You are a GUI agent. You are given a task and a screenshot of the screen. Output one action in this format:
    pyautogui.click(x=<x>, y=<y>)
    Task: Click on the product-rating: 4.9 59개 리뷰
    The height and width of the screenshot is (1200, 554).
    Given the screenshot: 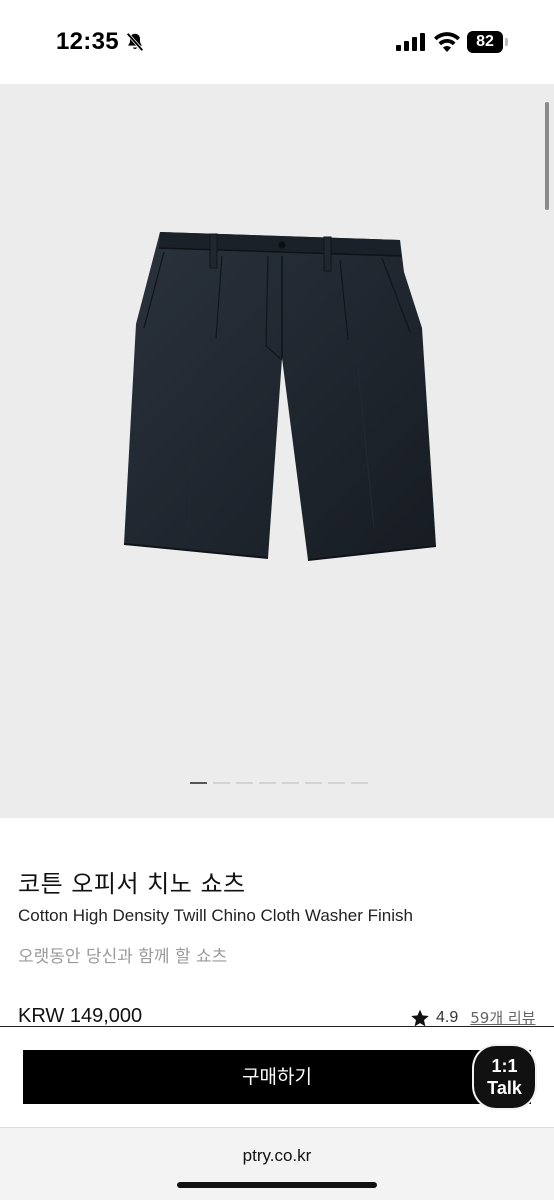 What is the action you would take?
    pyautogui.click(x=473, y=1017)
    